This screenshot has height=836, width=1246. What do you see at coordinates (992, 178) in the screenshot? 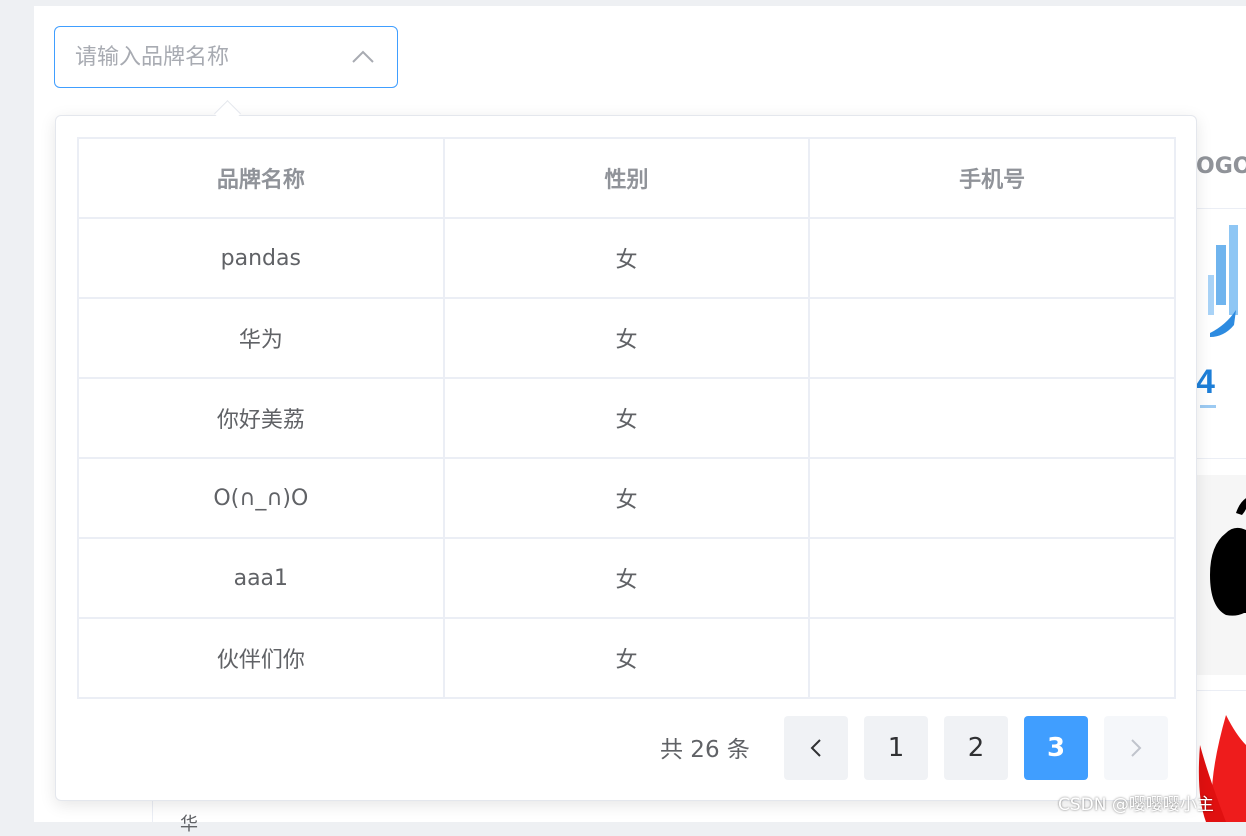
I see `column-header-phone: 手机号` at bounding box center [992, 178].